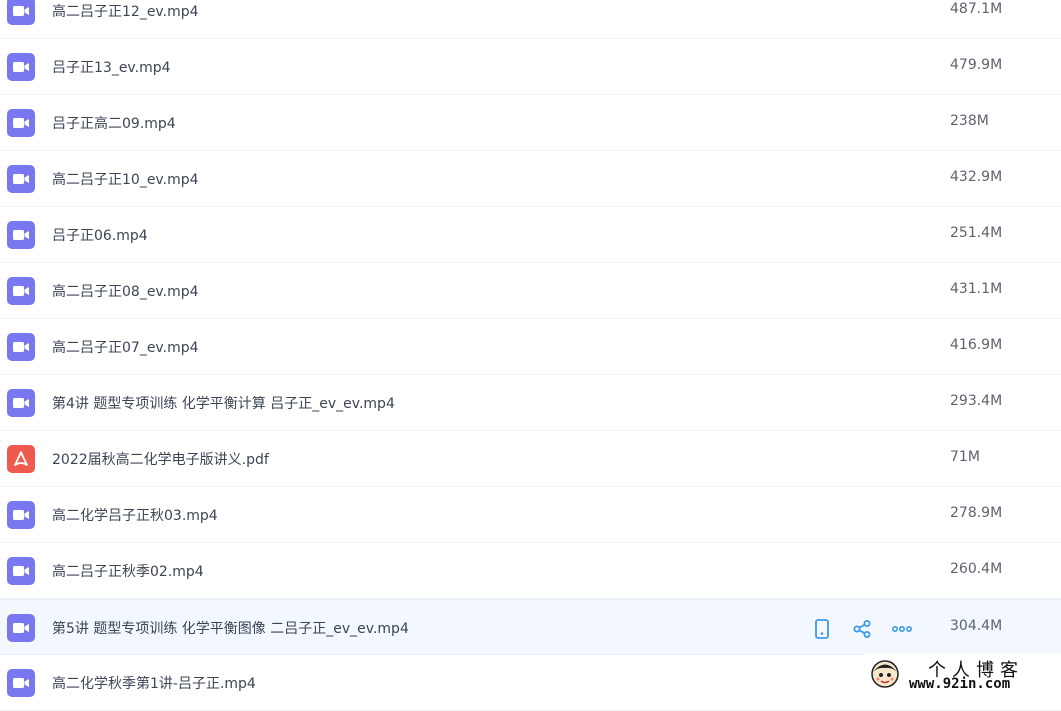 This screenshot has height=711, width=1061. Describe the element at coordinates (530, 179) in the screenshot. I see `file-row: 高二吕子正10_ev.mp4 432.9M` at that location.